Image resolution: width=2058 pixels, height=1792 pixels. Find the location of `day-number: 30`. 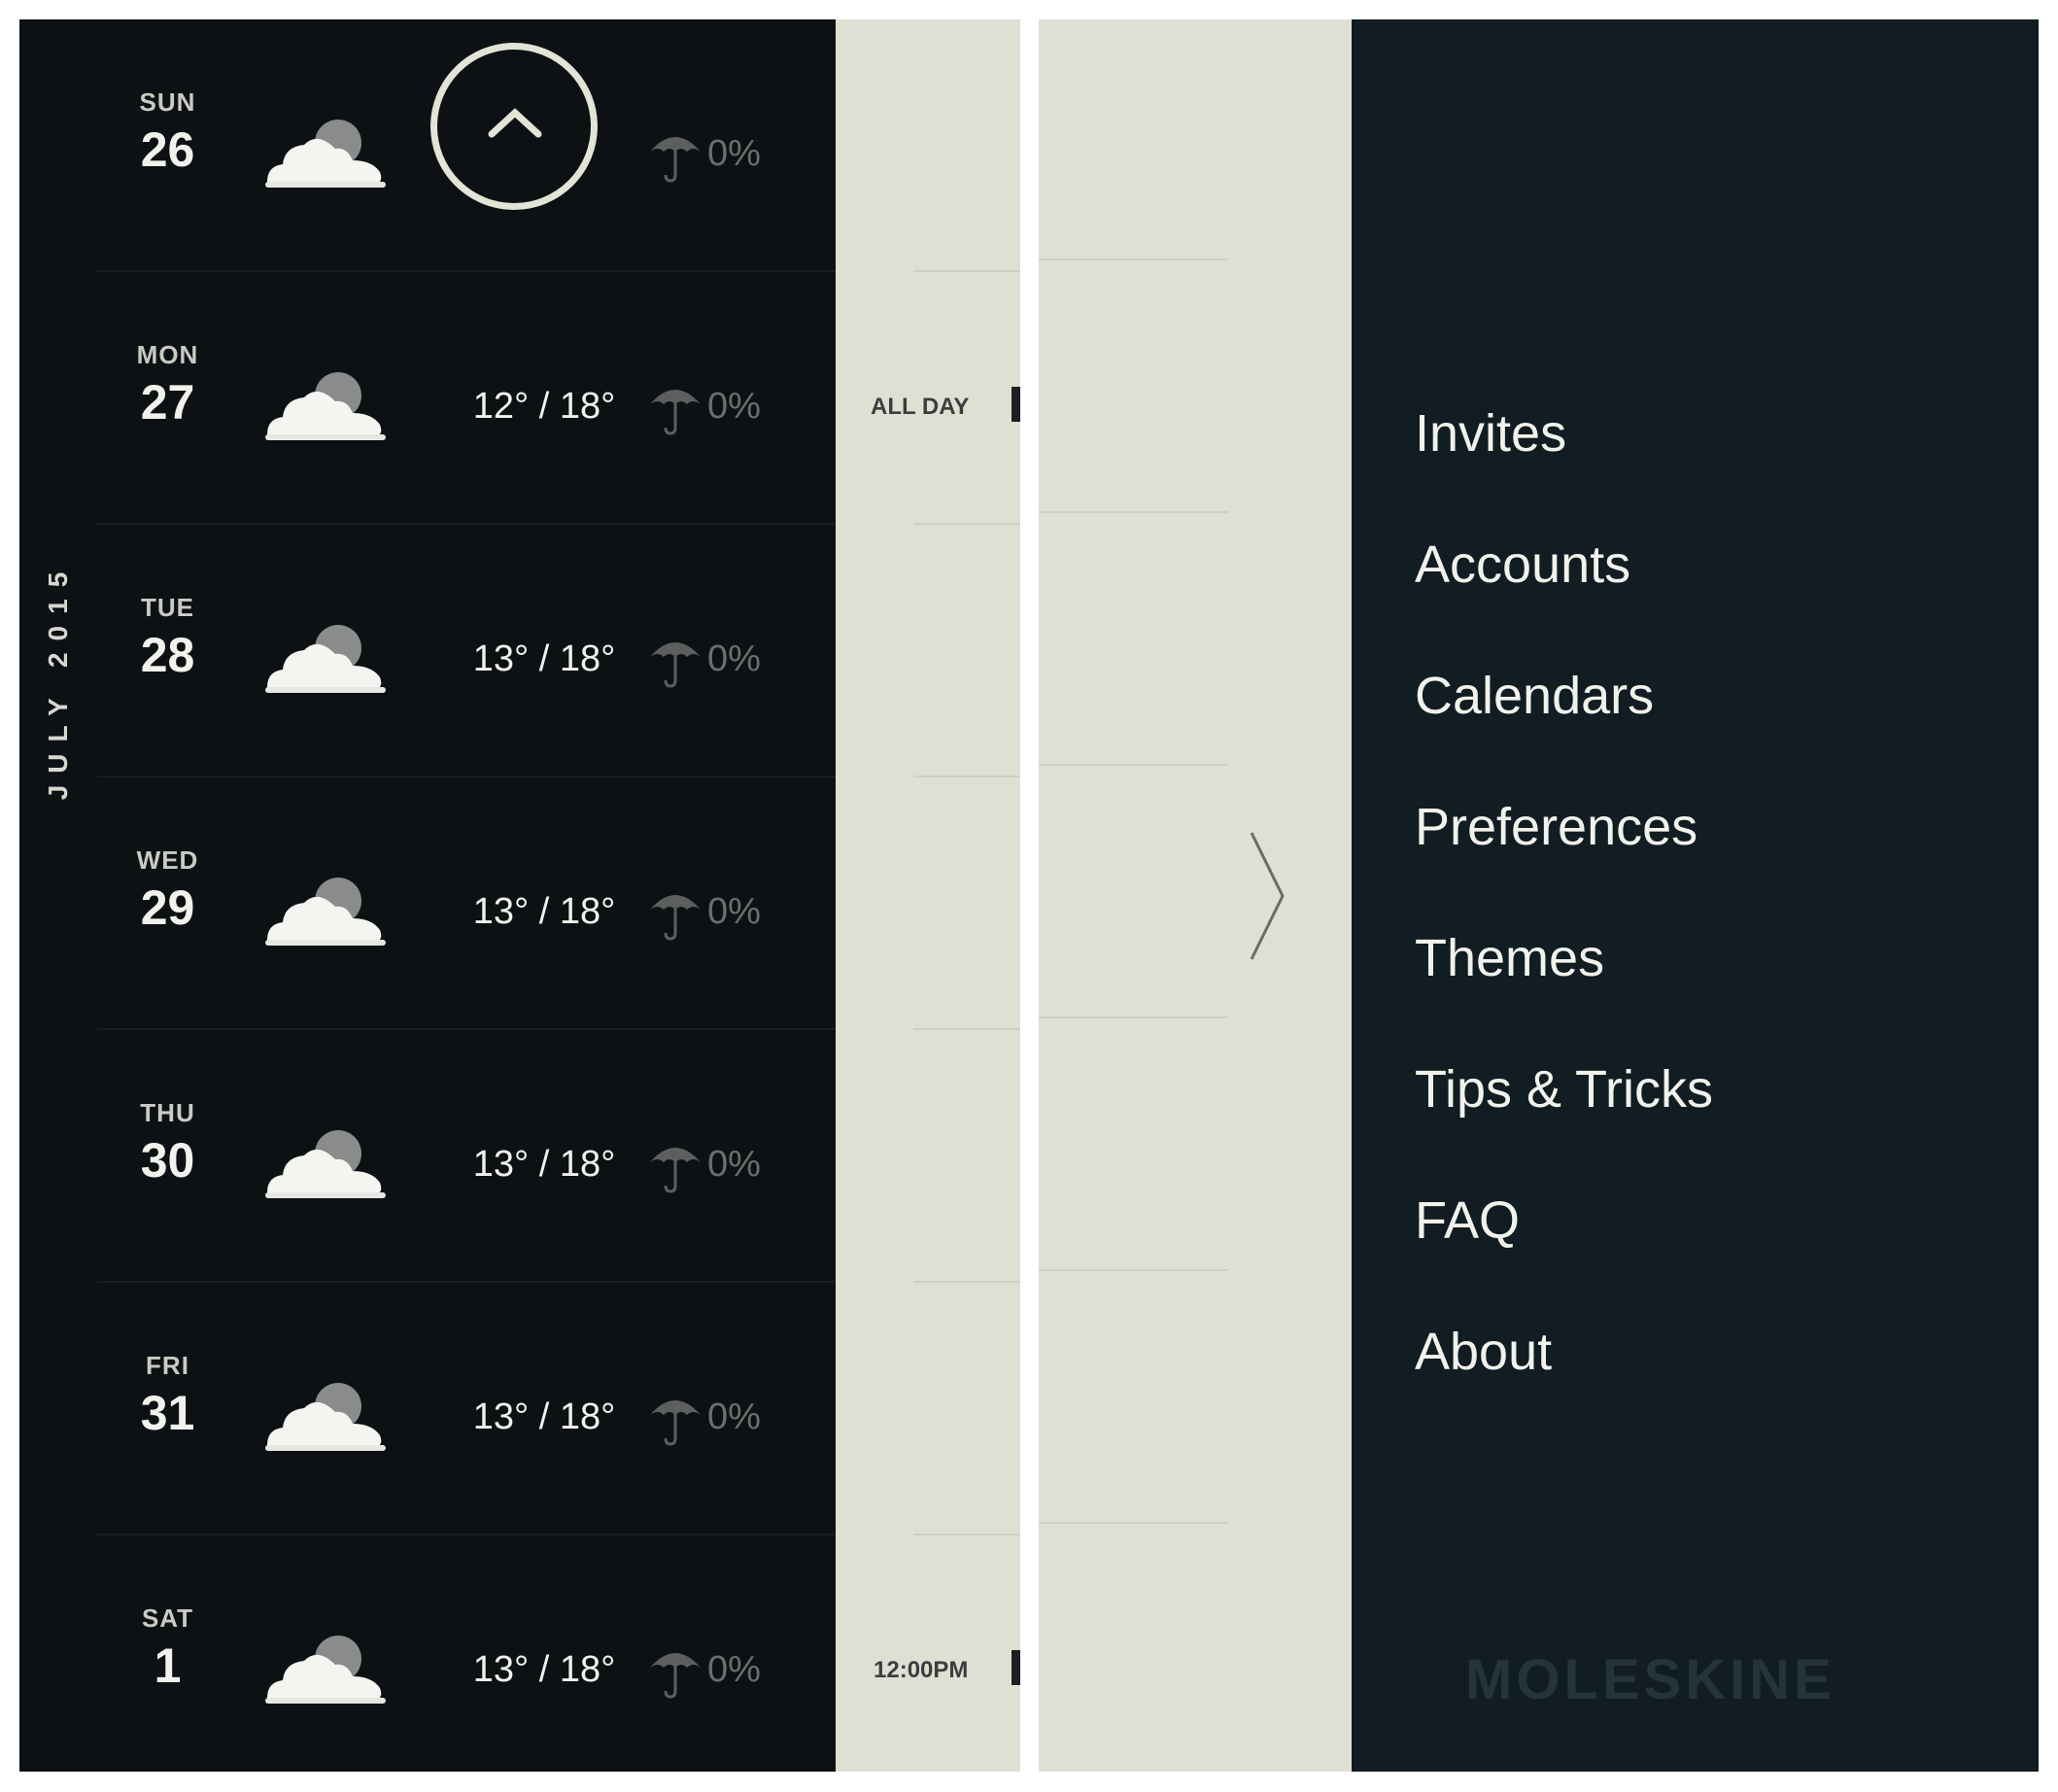

day-number: 30 is located at coordinates (168, 1160).